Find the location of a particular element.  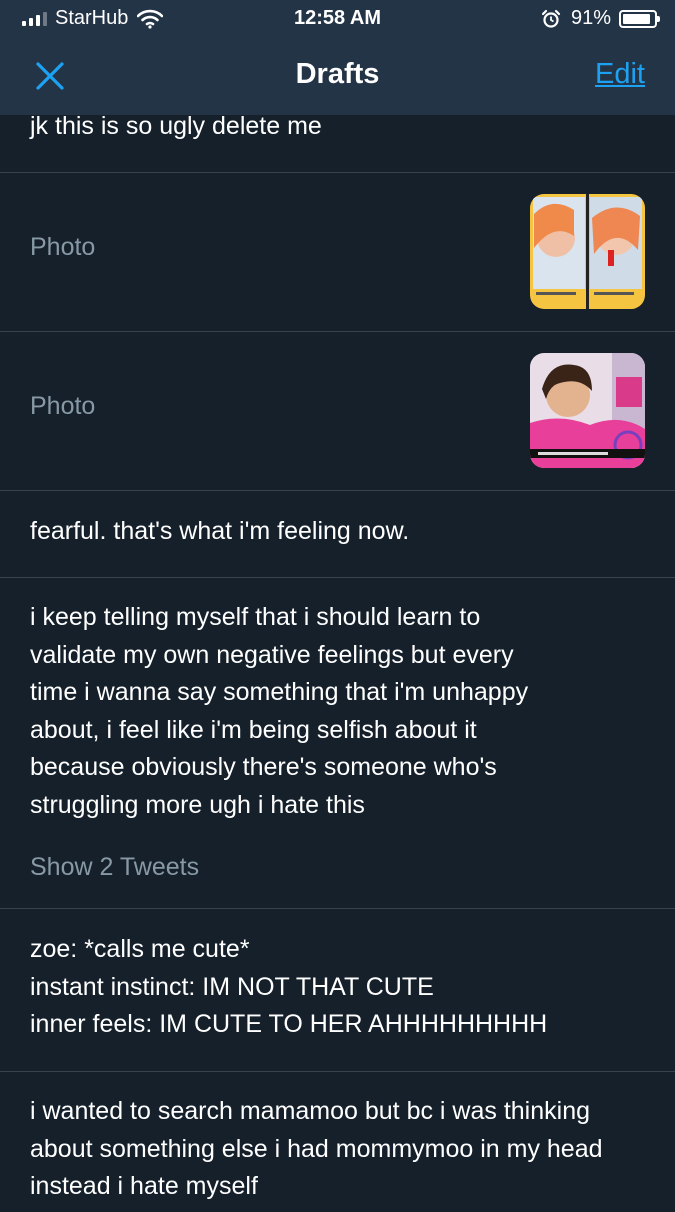

status-bar: StarHub 12:58 AM 91% is located at coordinates (337, 19).